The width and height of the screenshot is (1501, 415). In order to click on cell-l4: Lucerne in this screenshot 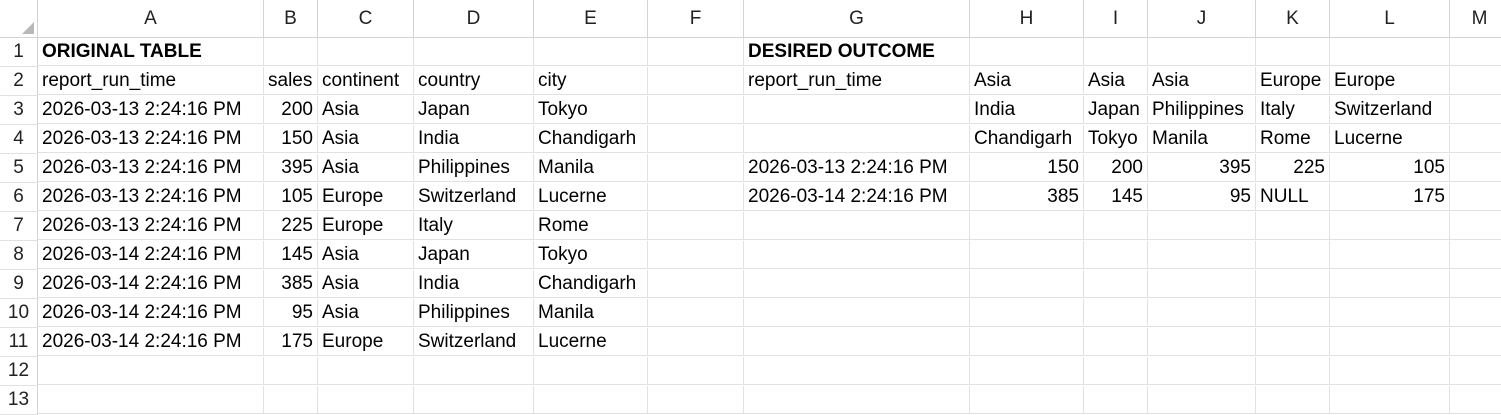, I will do `click(1390, 139)`.